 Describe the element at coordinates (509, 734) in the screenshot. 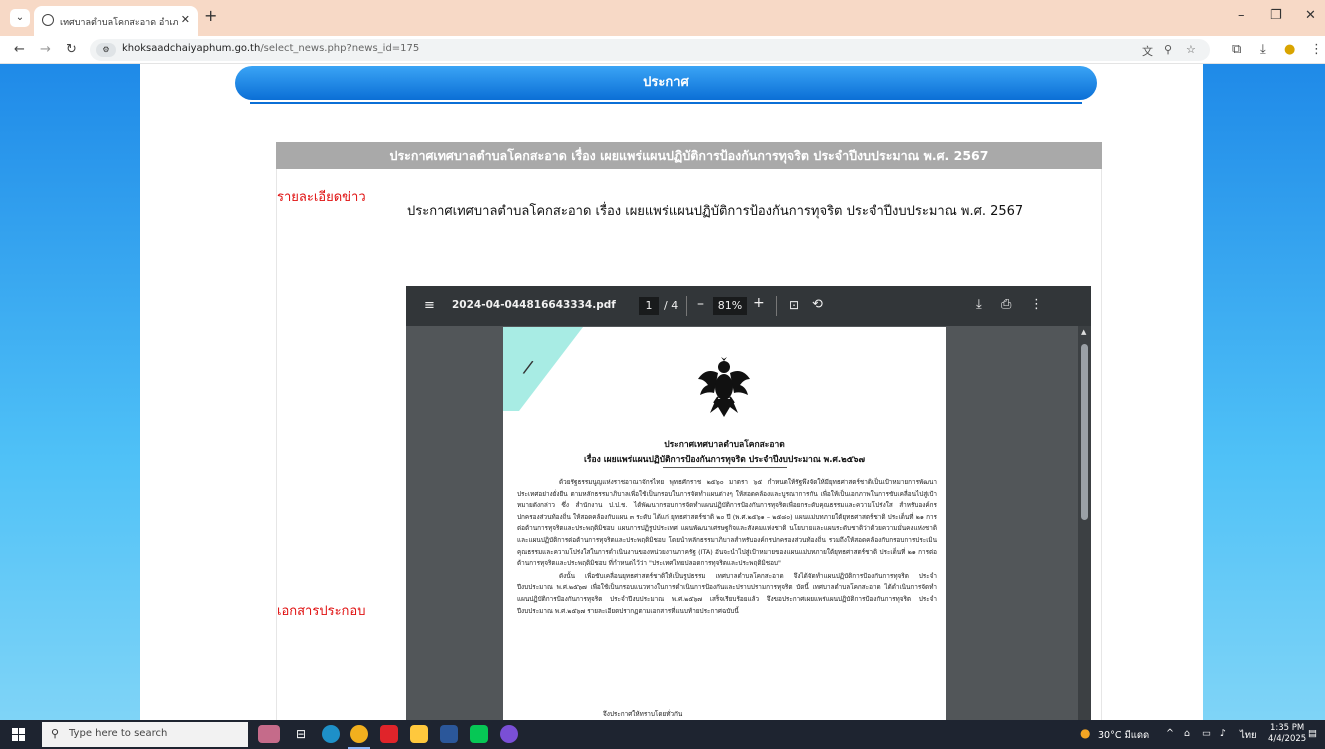

I see `chrome-profile-icon` at that location.